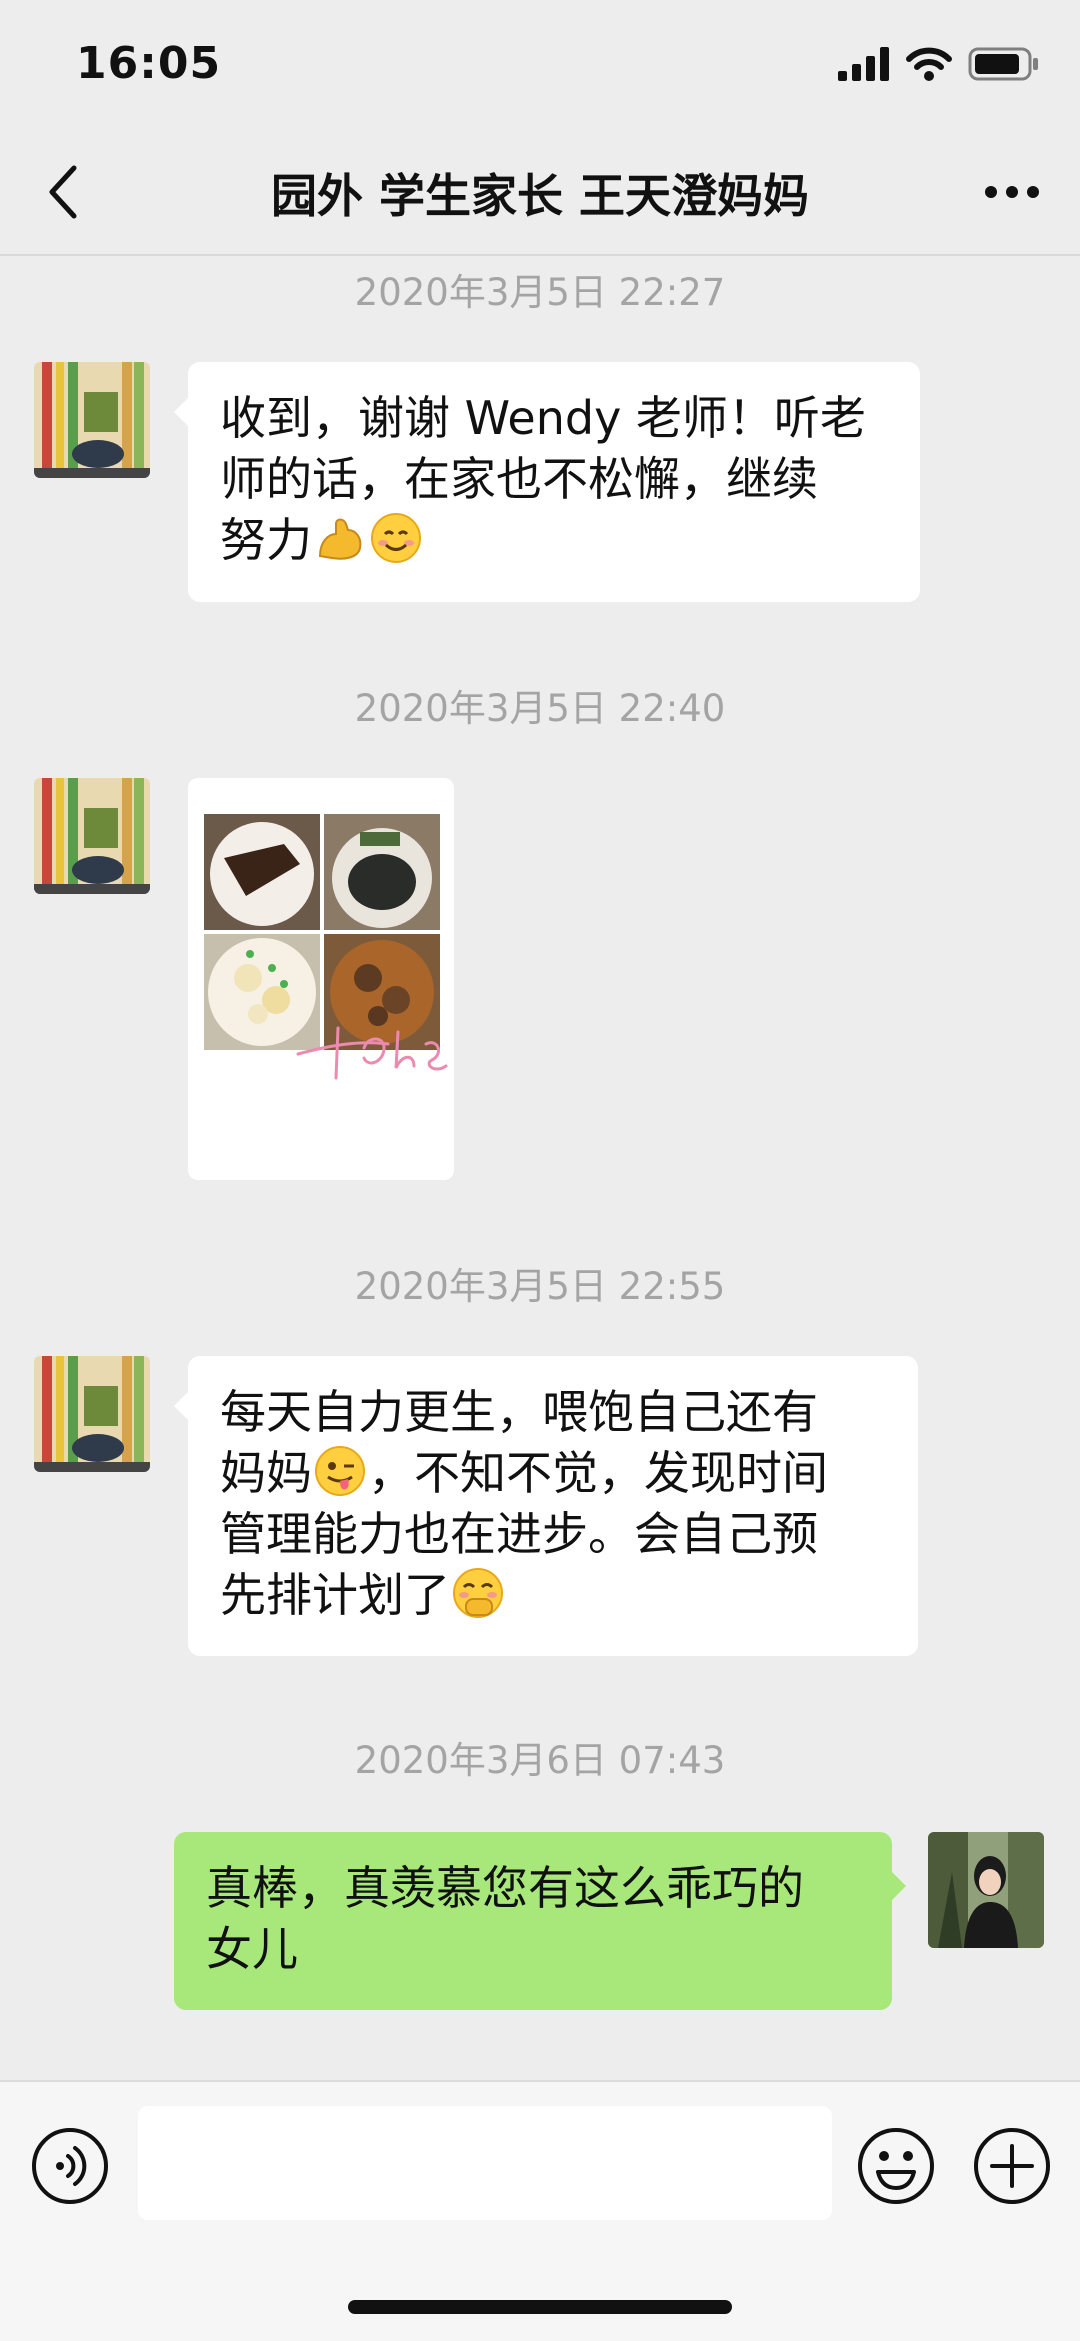  Describe the element at coordinates (554, 540) in the screenshot. I see `message-line: 努力` at that location.